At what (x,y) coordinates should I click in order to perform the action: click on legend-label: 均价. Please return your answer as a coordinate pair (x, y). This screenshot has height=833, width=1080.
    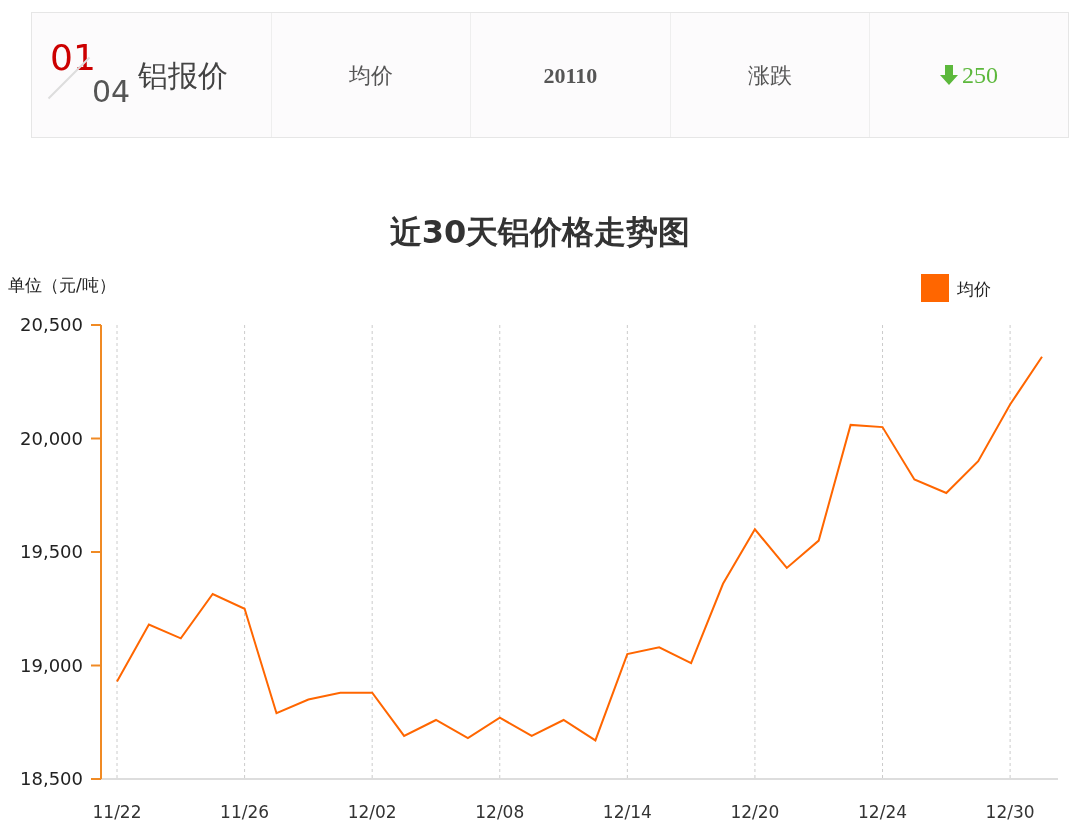
    Looking at the image, I should click on (974, 289).